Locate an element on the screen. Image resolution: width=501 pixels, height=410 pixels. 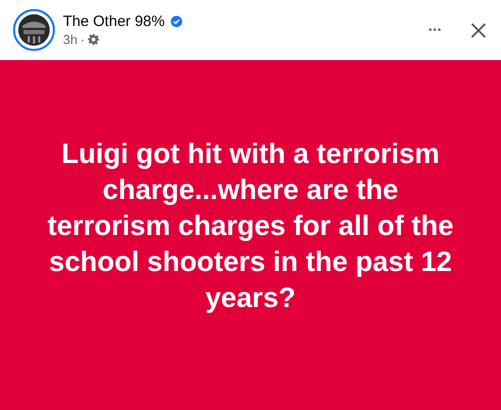
author-name: The Other 98% is located at coordinates (114, 21).